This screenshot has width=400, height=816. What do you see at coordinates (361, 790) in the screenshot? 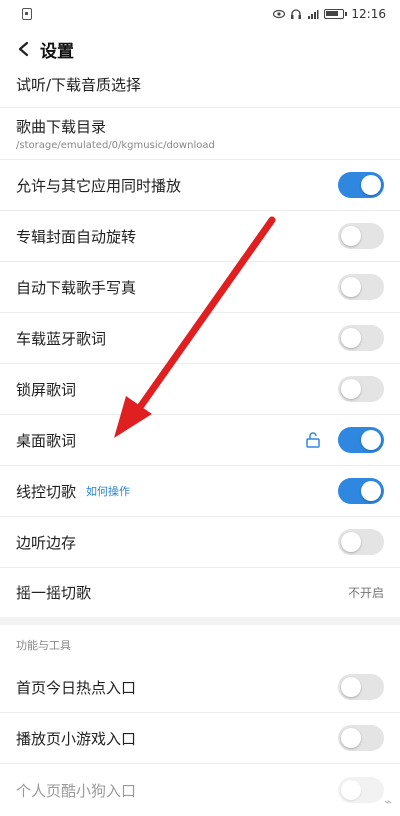
I see `toggle-dog-entry` at bounding box center [361, 790].